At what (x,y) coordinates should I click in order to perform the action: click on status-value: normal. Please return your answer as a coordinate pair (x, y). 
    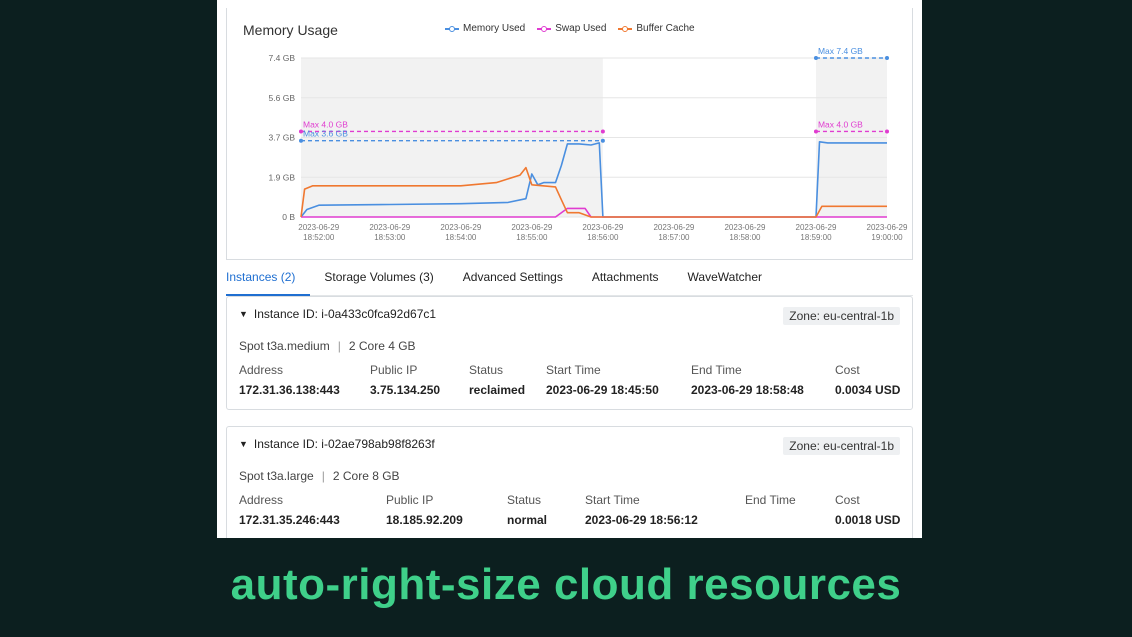
    Looking at the image, I should click on (527, 520).